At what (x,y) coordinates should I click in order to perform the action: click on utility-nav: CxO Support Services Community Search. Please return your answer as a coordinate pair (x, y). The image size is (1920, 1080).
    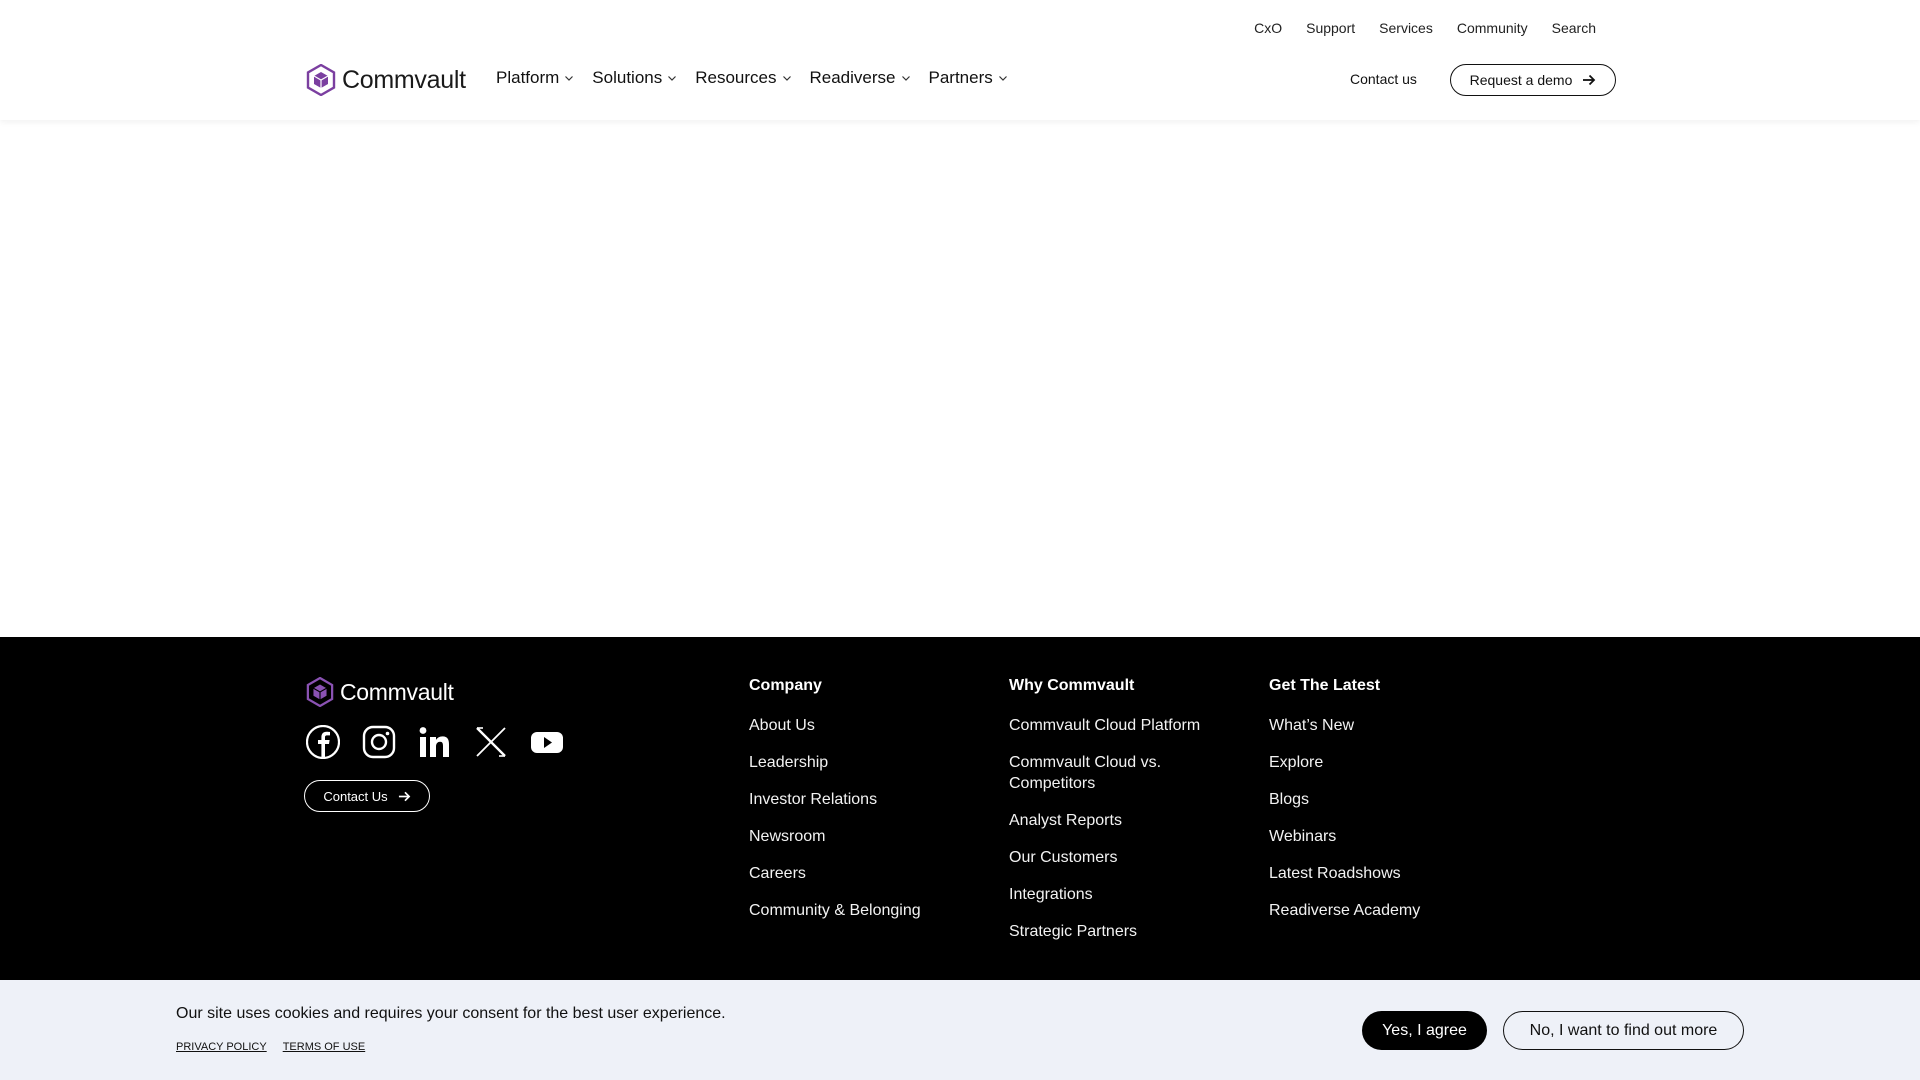
    Looking at the image, I should click on (1425, 28).